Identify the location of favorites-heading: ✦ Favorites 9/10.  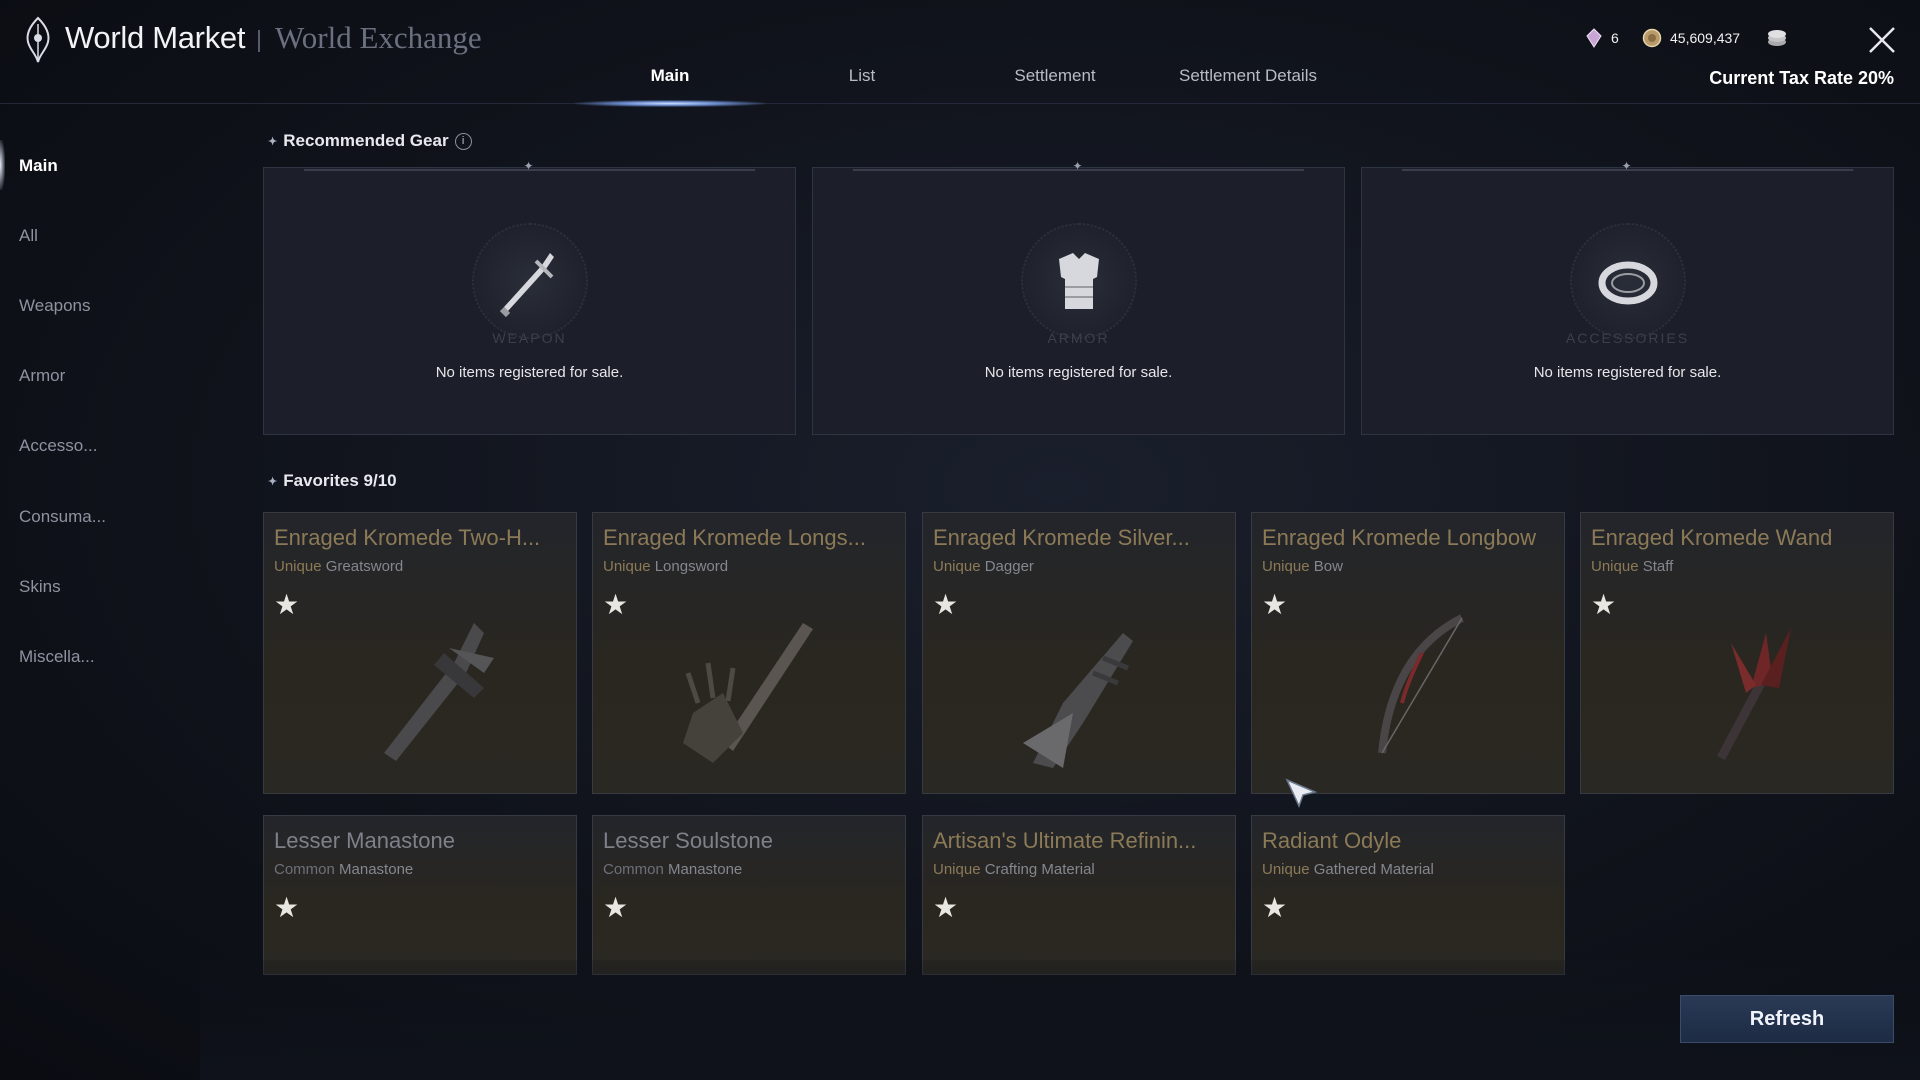
(332, 481).